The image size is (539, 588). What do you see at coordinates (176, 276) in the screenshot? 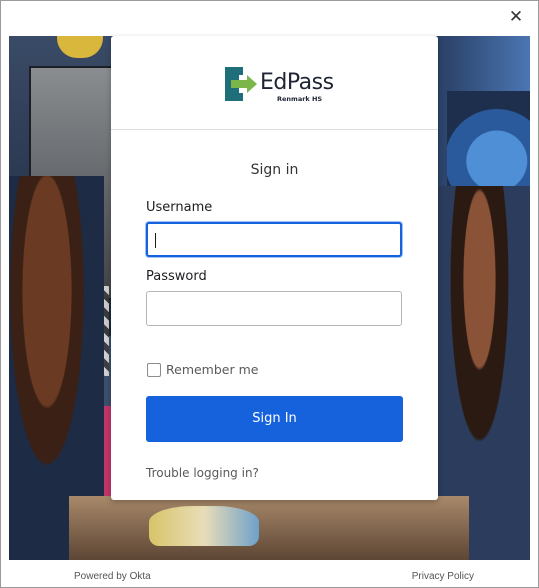
I see `password-label: Password` at bounding box center [176, 276].